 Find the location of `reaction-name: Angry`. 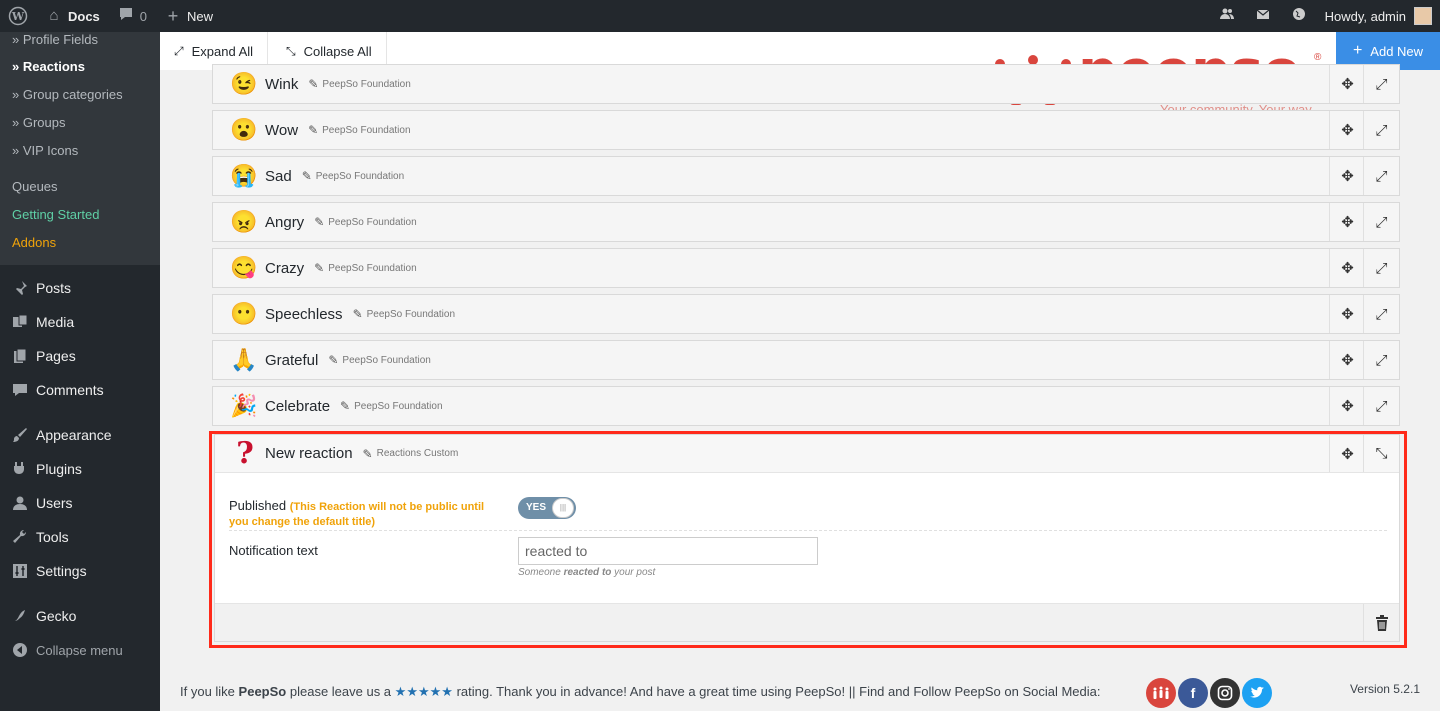

reaction-name: Angry is located at coordinates (285, 222).